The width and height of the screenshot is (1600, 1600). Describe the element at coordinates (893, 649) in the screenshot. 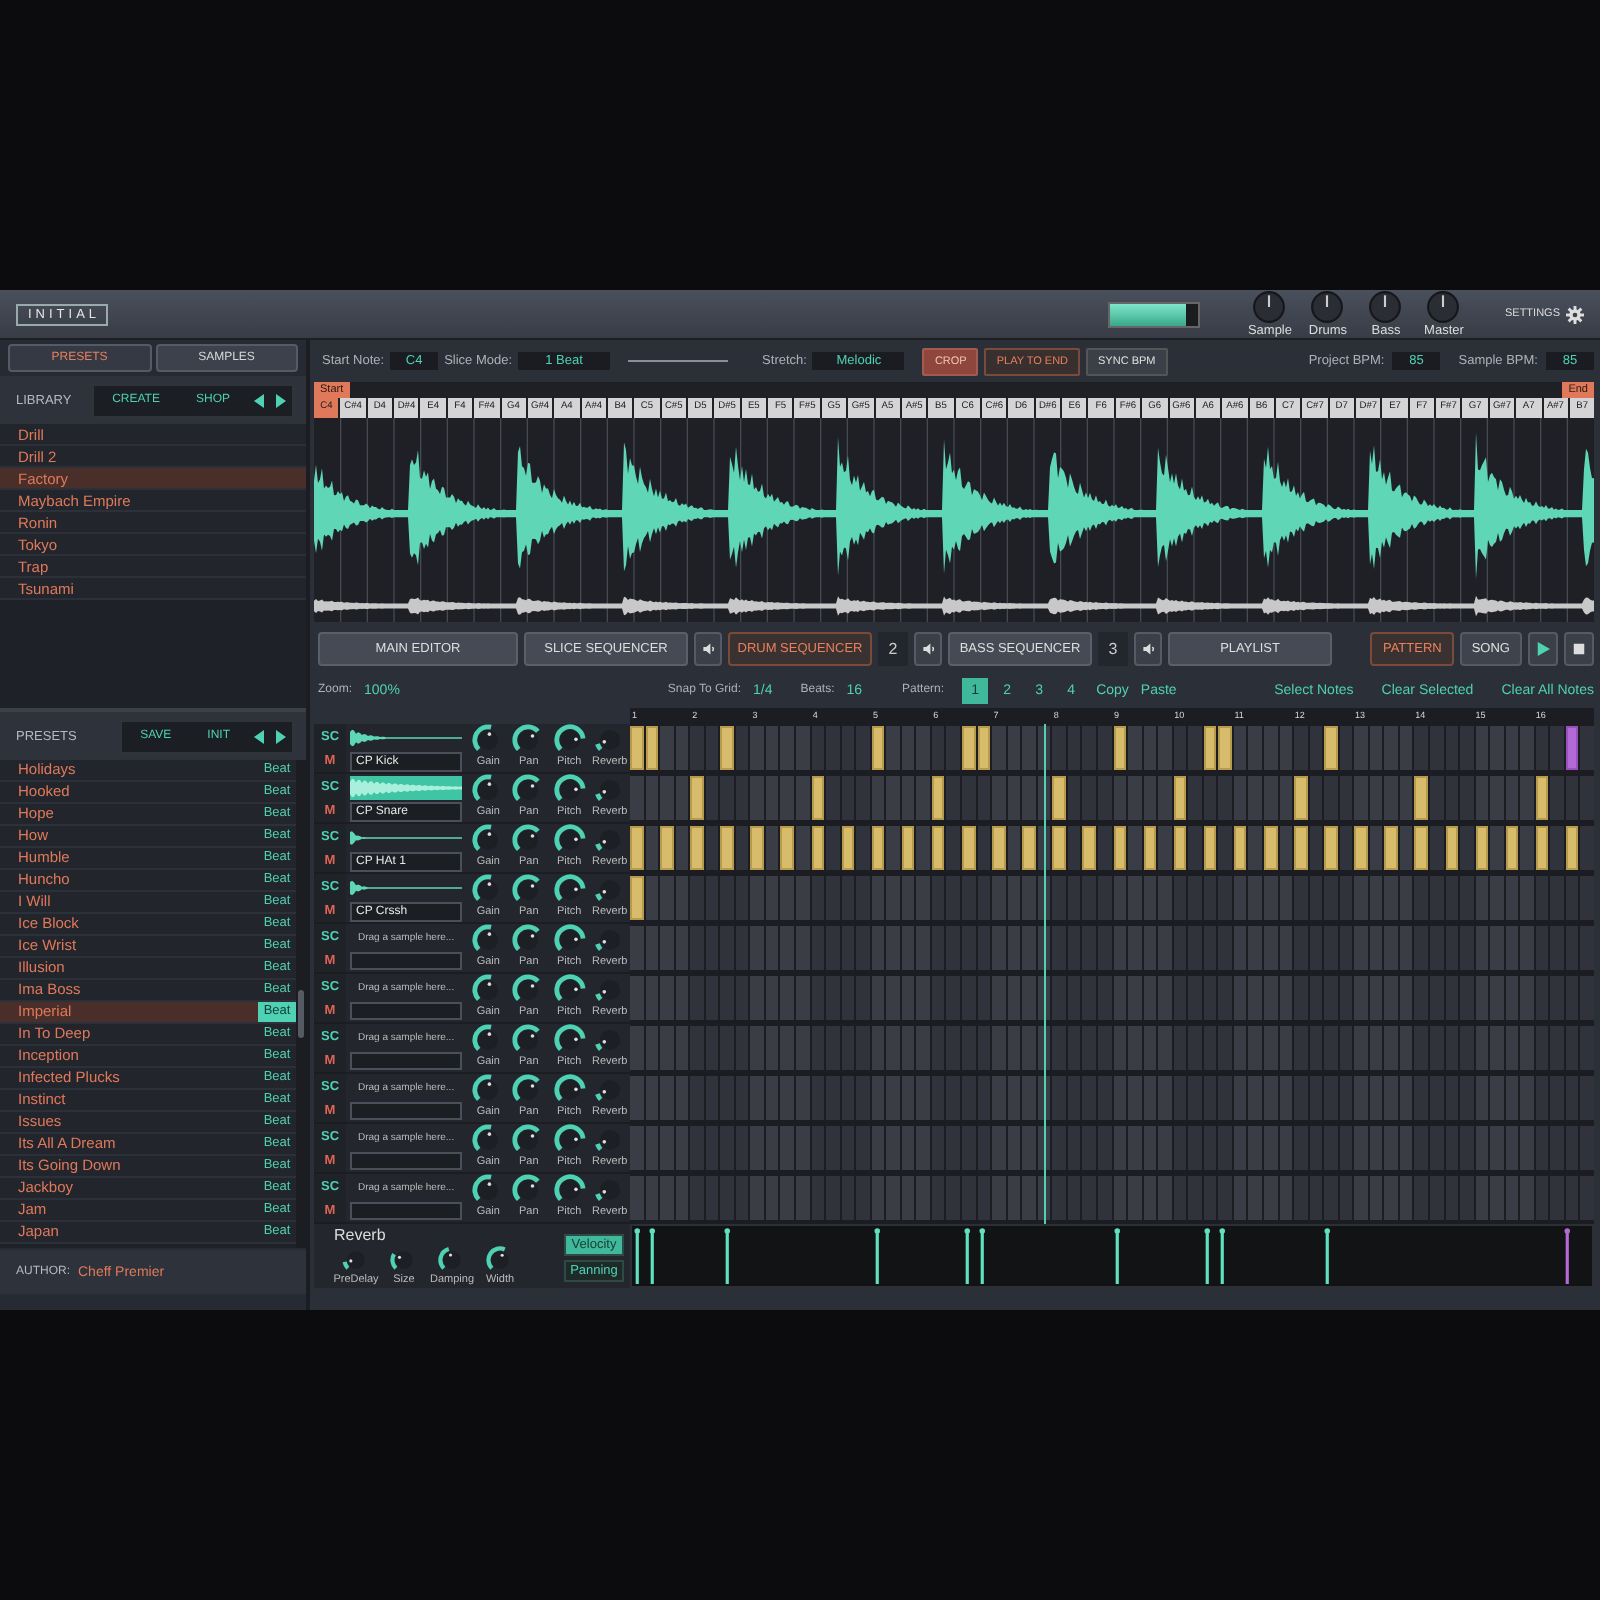

I see `channel-number: 2` at that location.